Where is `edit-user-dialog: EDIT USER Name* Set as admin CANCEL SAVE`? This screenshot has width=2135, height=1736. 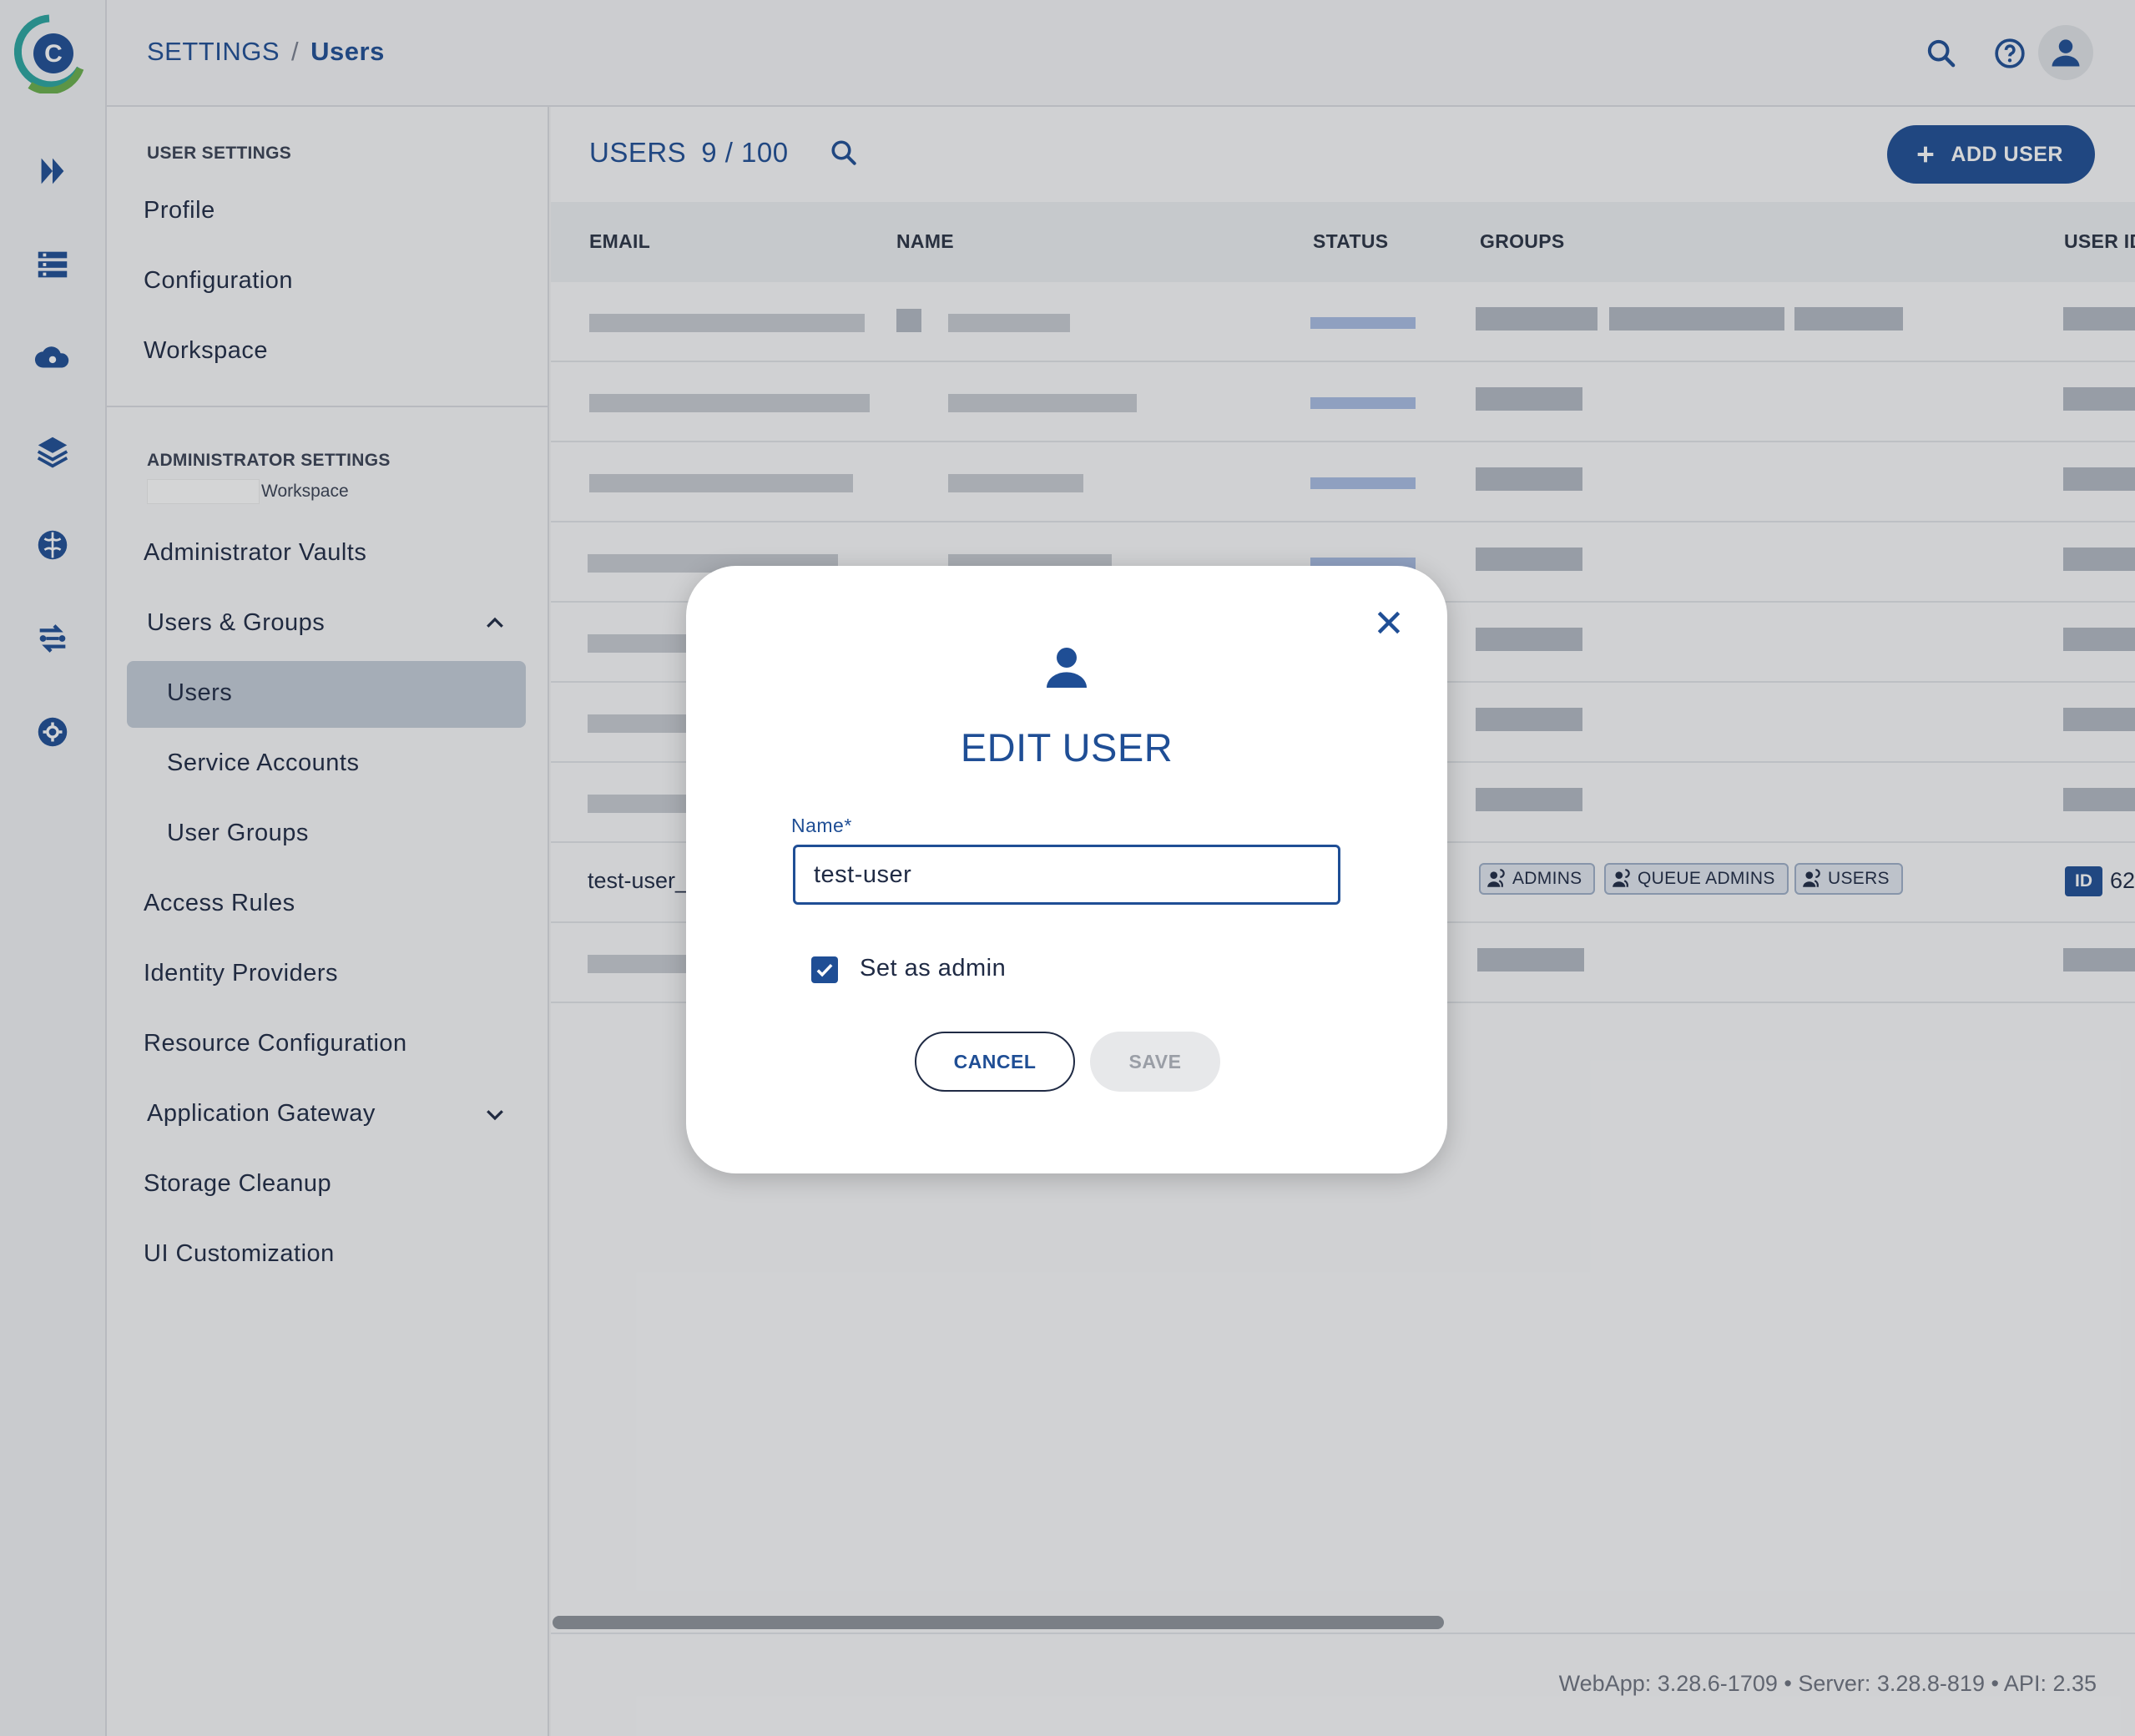 edit-user-dialog: EDIT USER Name* Set as admin CANCEL SAVE is located at coordinates (1066, 869).